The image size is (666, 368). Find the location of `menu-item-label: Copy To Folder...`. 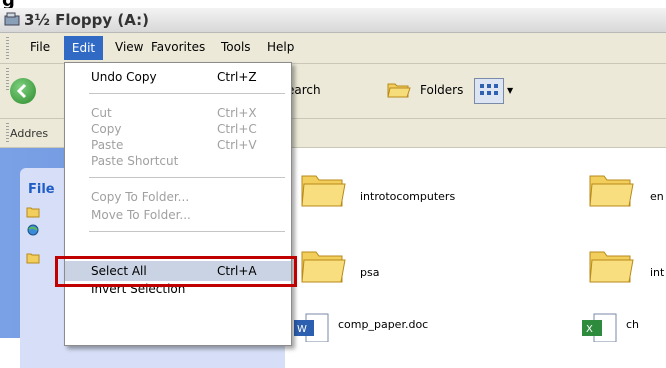

menu-item-label: Copy To Folder... is located at coordinates (140, 197).